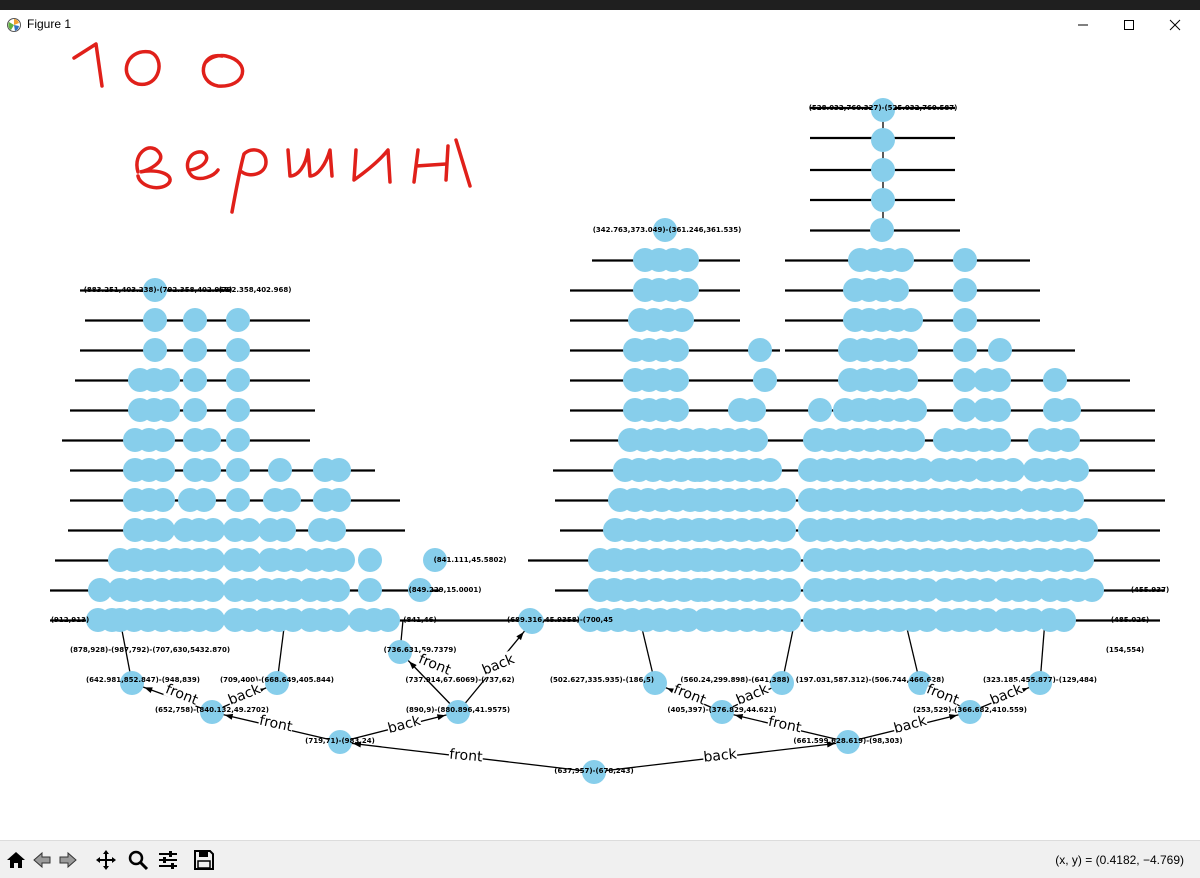 The width and height of the screenshot is (1200, 878). I want to click on zoom-button, so click(138, 860).